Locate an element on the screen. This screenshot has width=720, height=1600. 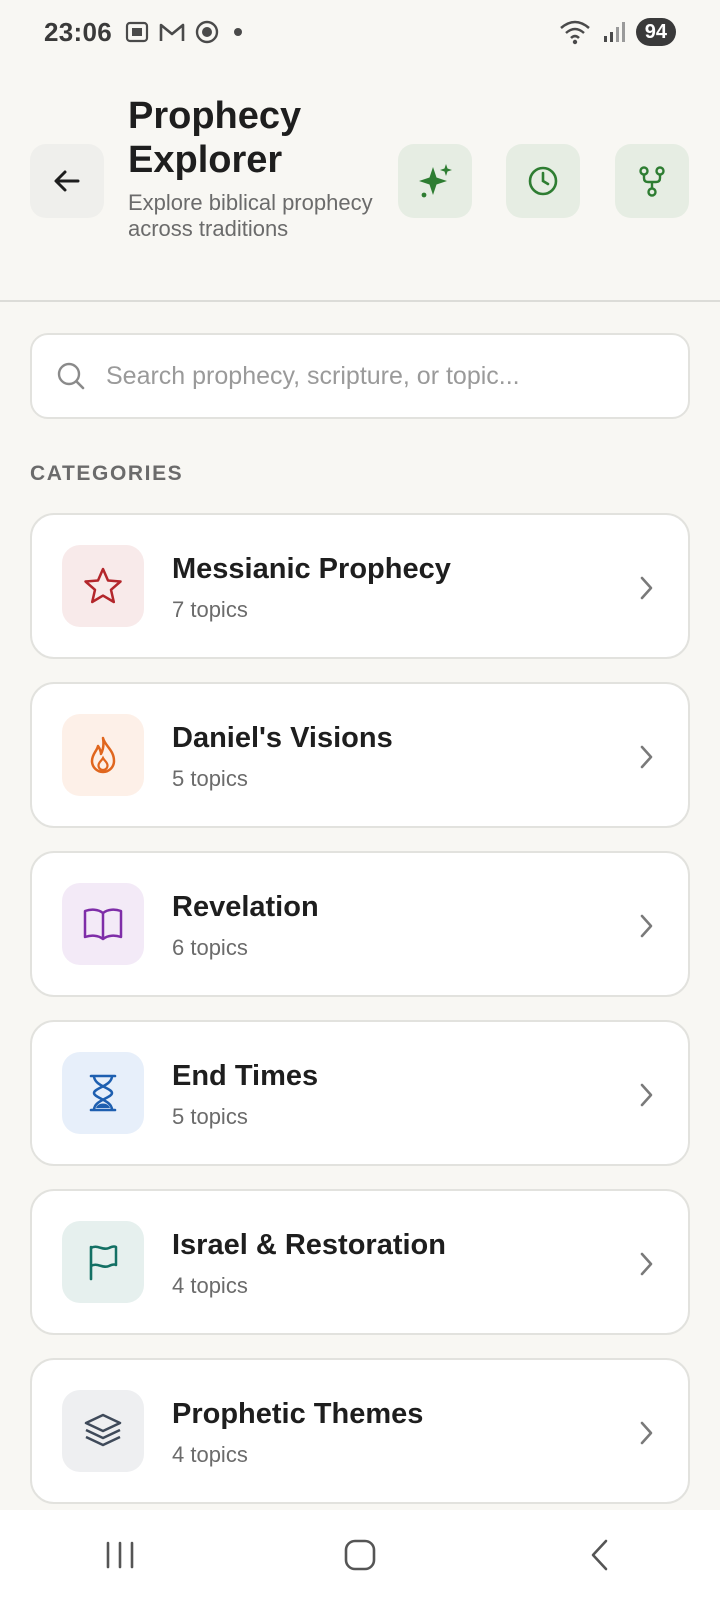
recent-apps-icon is located at coordinates (120, 1555).